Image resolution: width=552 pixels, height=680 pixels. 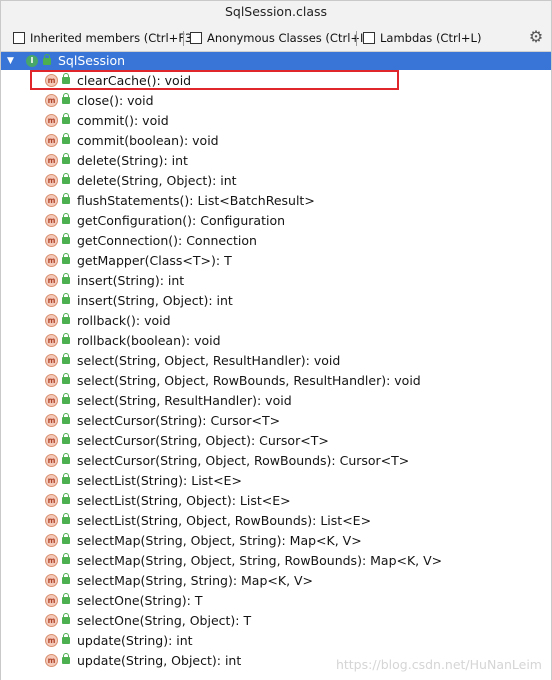 I want to click on tree-root-sqlsession: ▼ I SqlSession, so click(x=276, y=61).